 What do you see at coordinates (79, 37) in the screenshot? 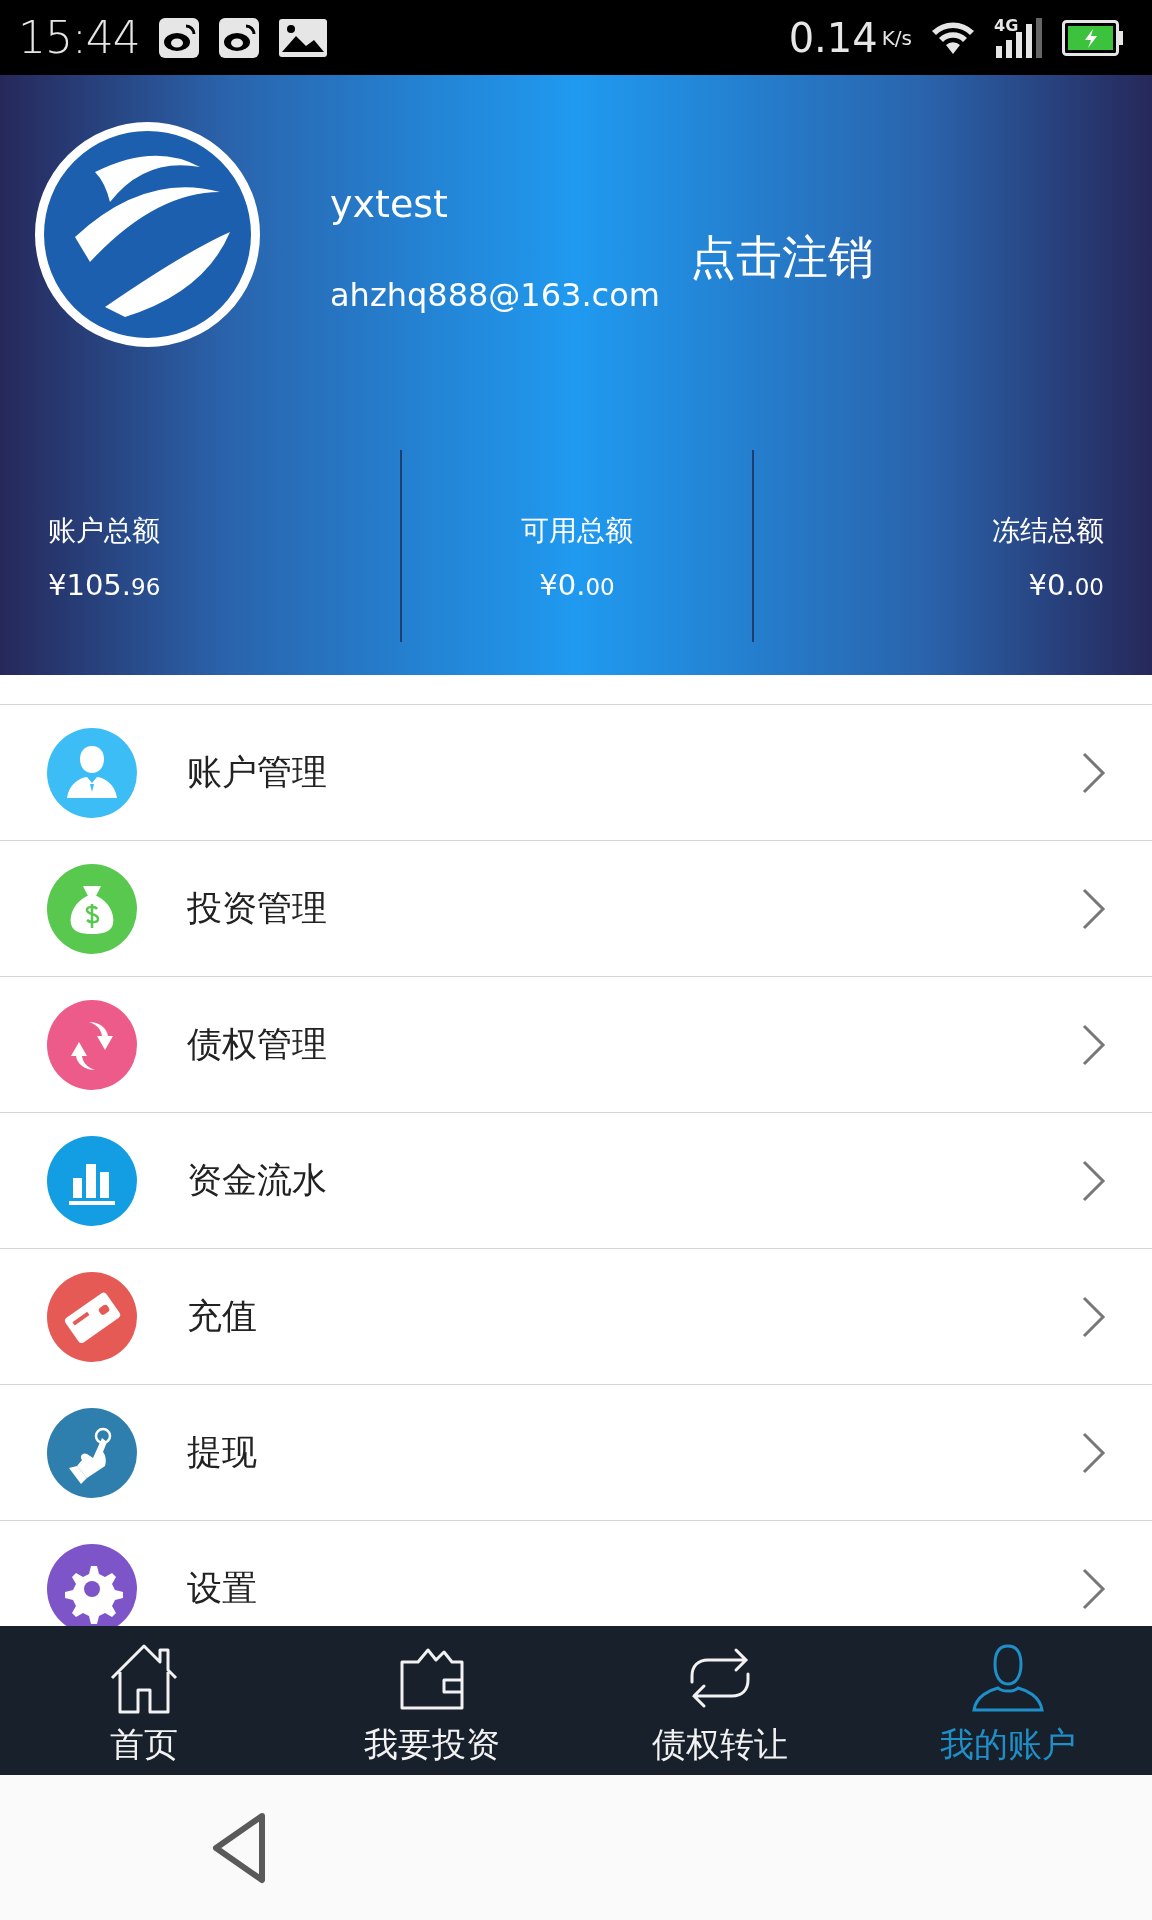
I see `clock-time: 15:44` at bounding box center [79, 37].